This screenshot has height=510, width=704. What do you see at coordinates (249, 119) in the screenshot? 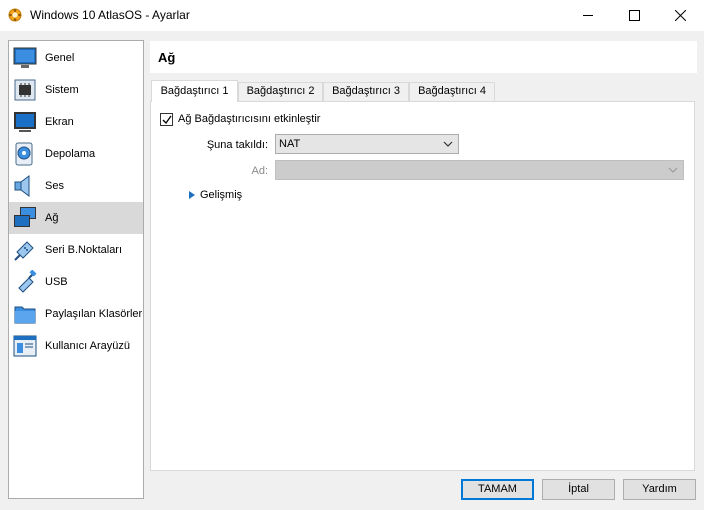
I see `enable-adapter-label: Ağ Bağdaştırıcısını etkinleştir` at bounding box center [249, 119].